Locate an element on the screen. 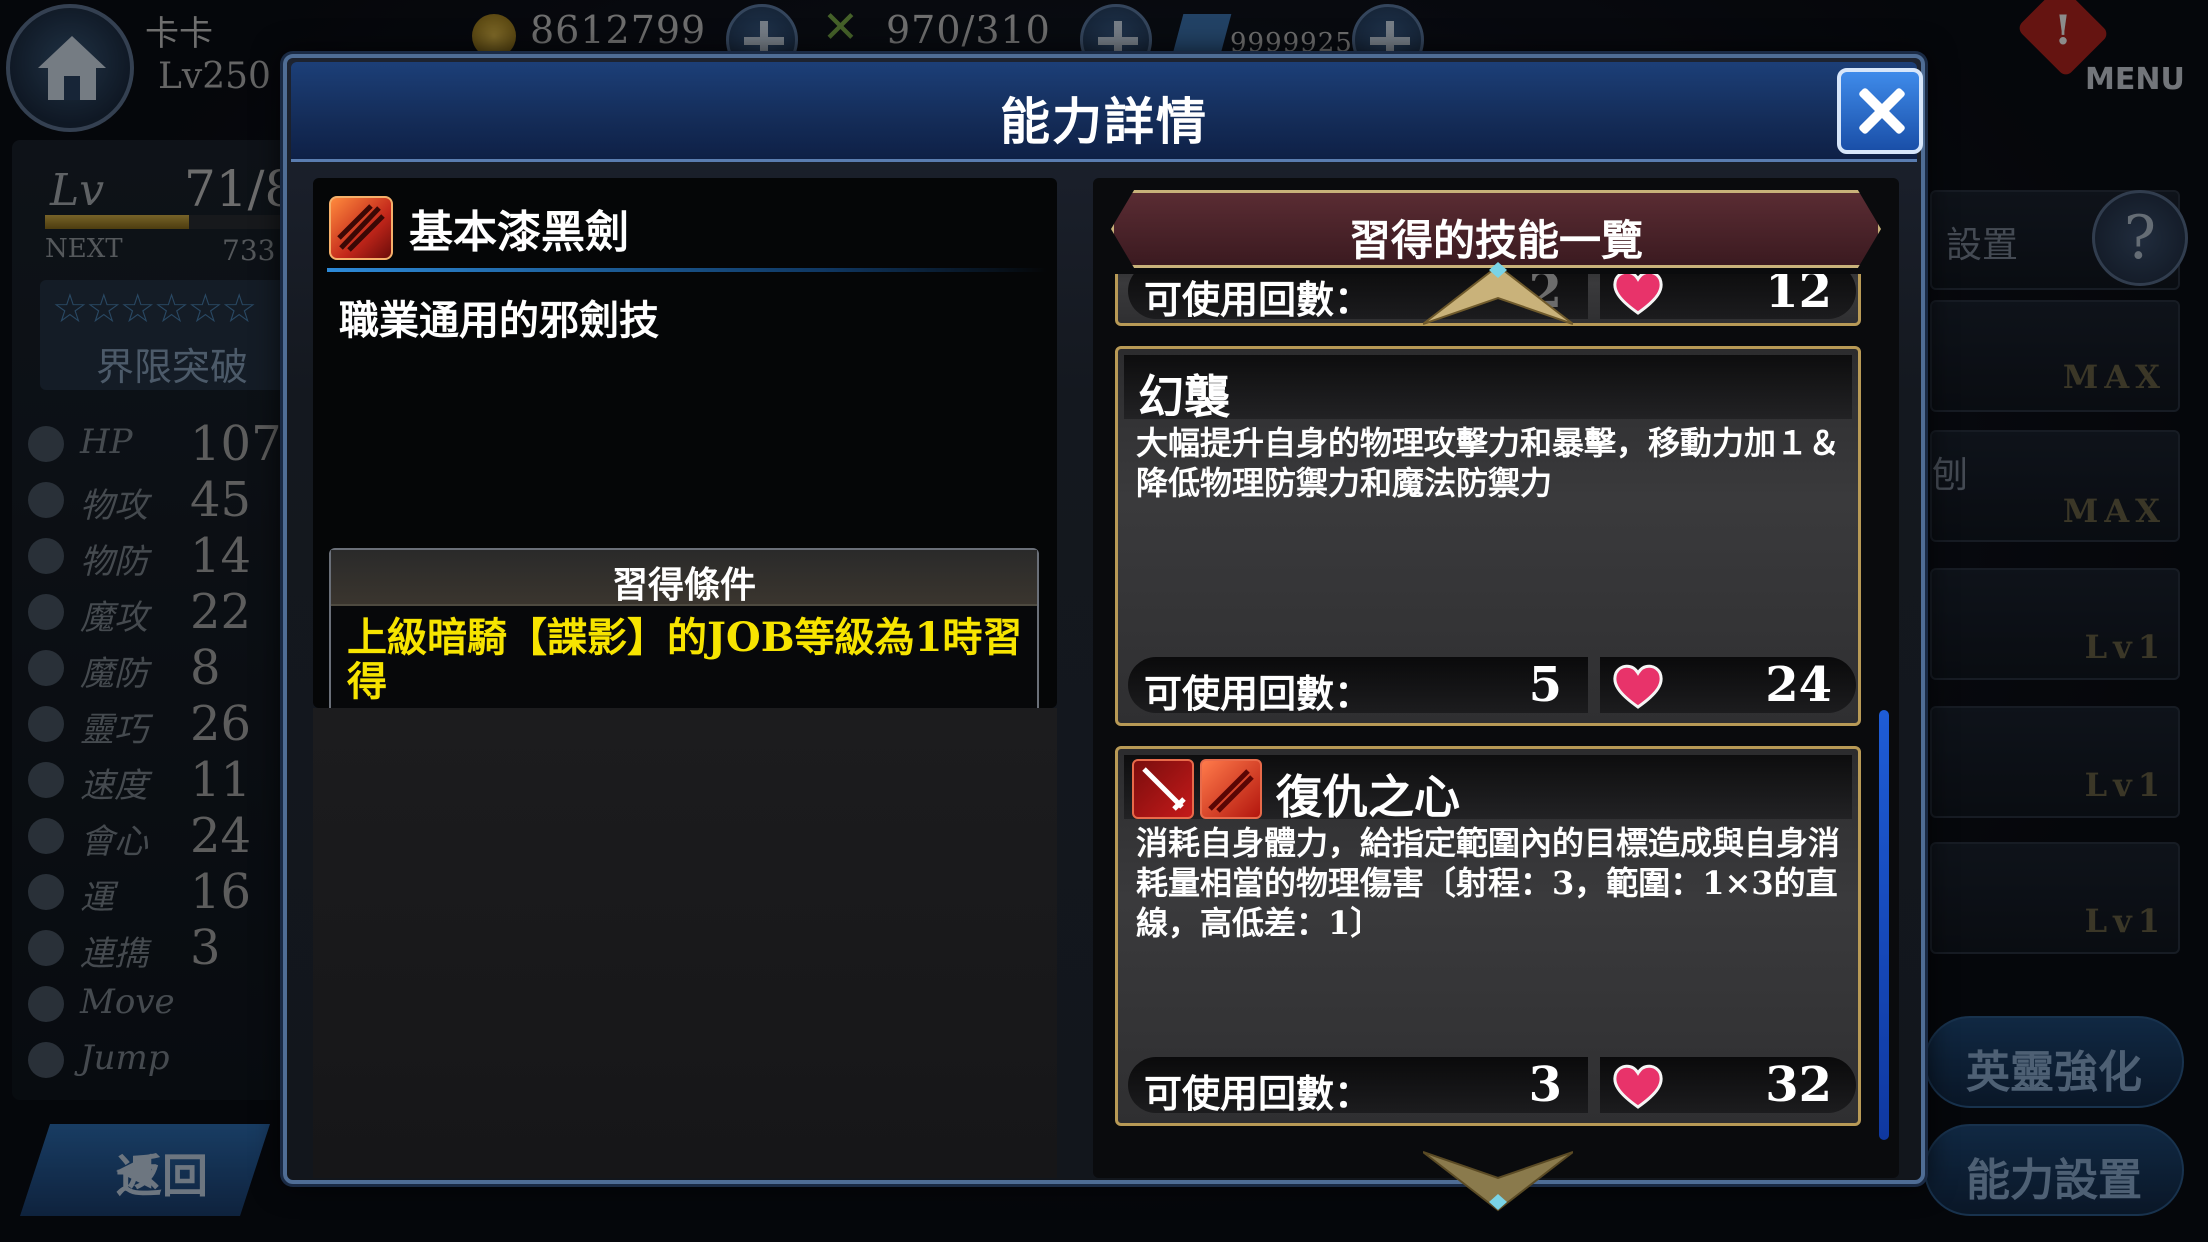 The height and width of the screenshot is (1242, 2208). scrollbar-thumb is located at coordinates (1884, 925).